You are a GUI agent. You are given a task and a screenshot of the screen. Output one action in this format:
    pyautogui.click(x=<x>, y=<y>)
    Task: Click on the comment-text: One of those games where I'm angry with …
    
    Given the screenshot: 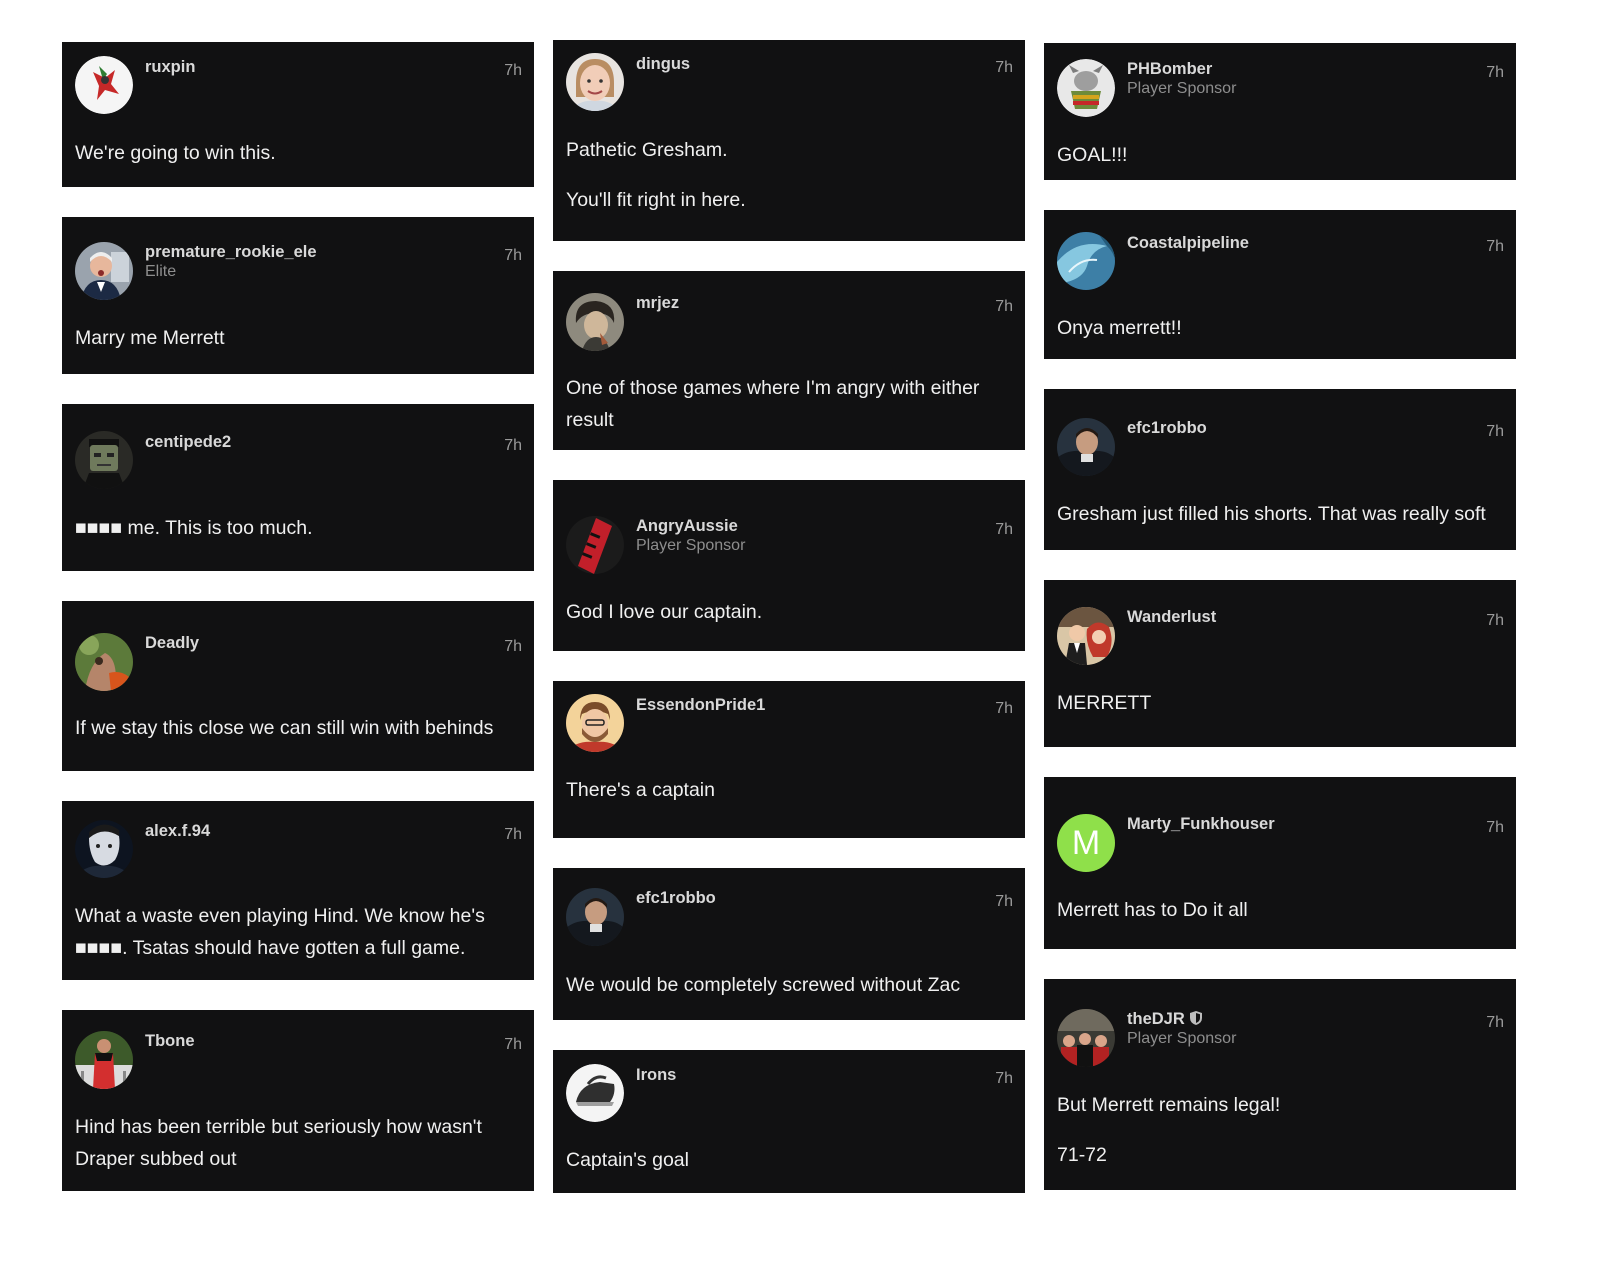 What is the action you would take?
    pyautogui.click(x=773, y=404)
    